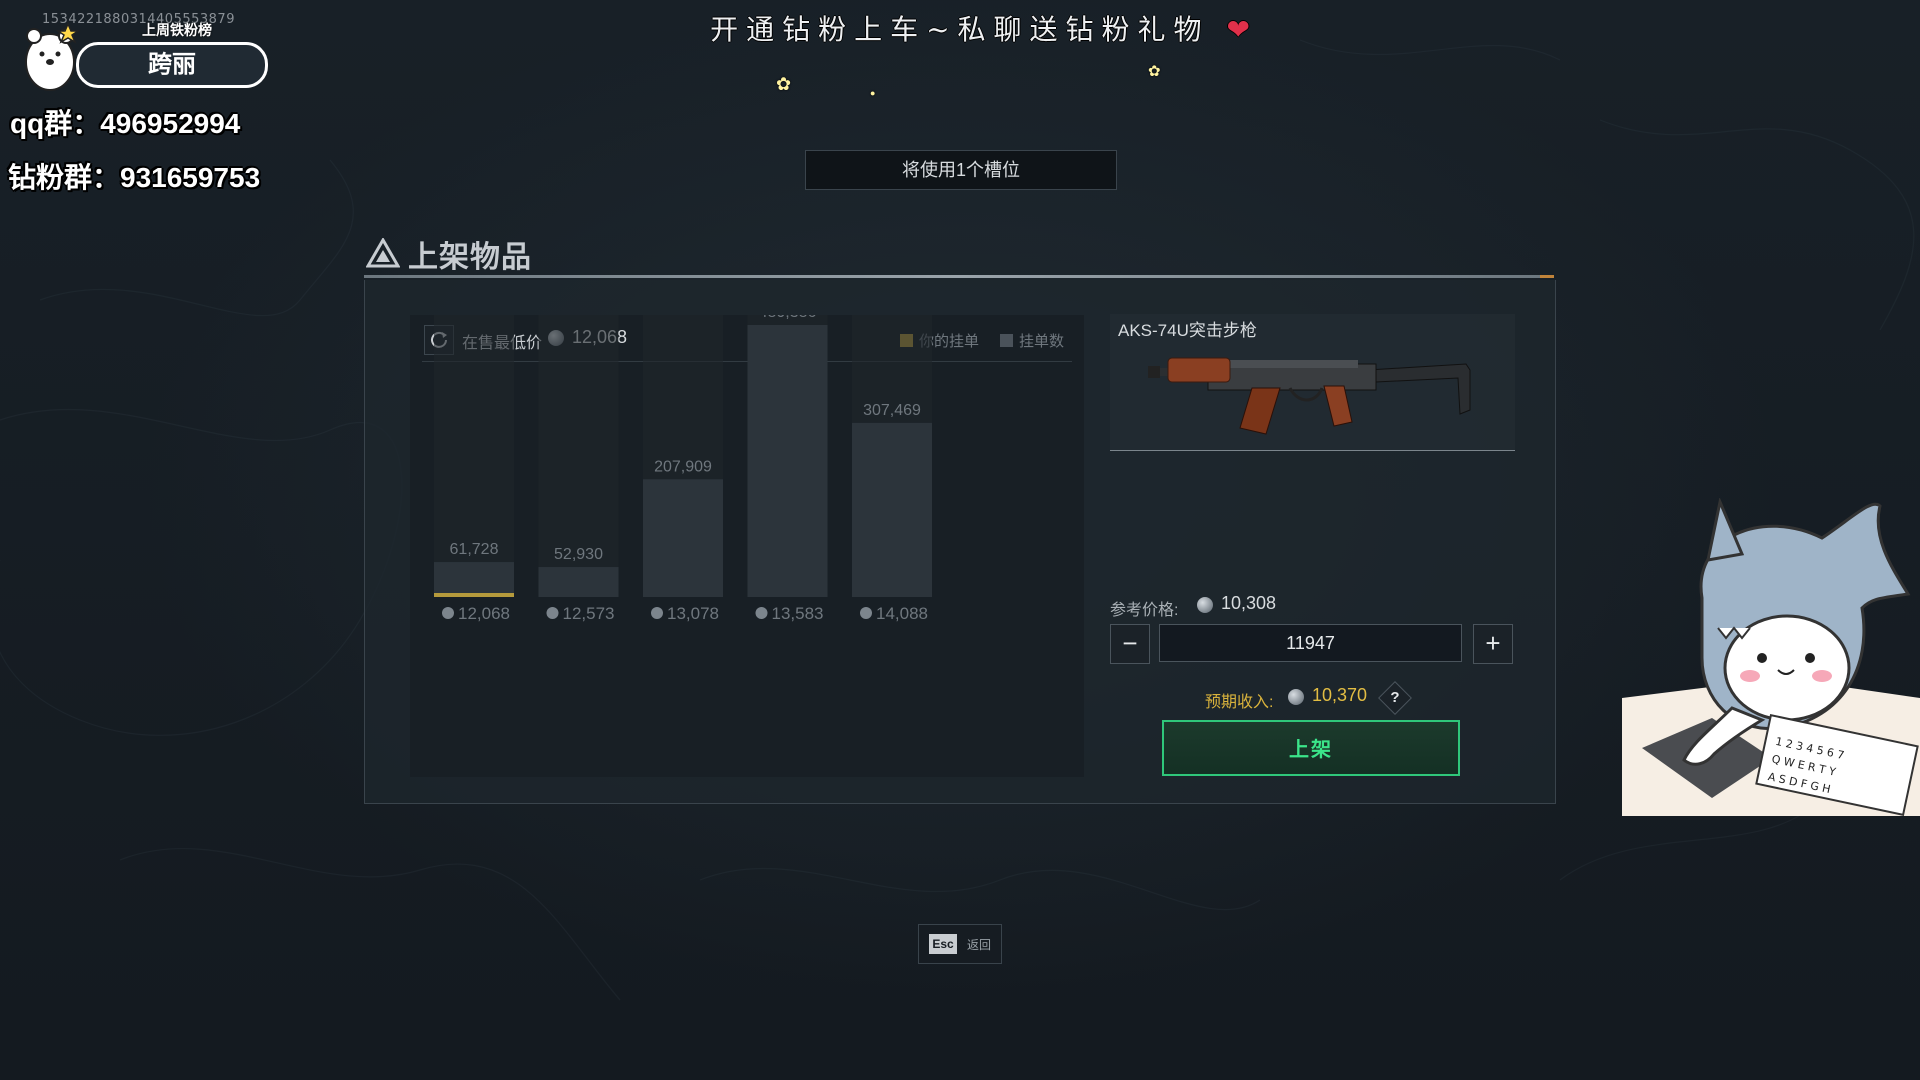  I want to click on plus-icon: +, so click(1493, 643).